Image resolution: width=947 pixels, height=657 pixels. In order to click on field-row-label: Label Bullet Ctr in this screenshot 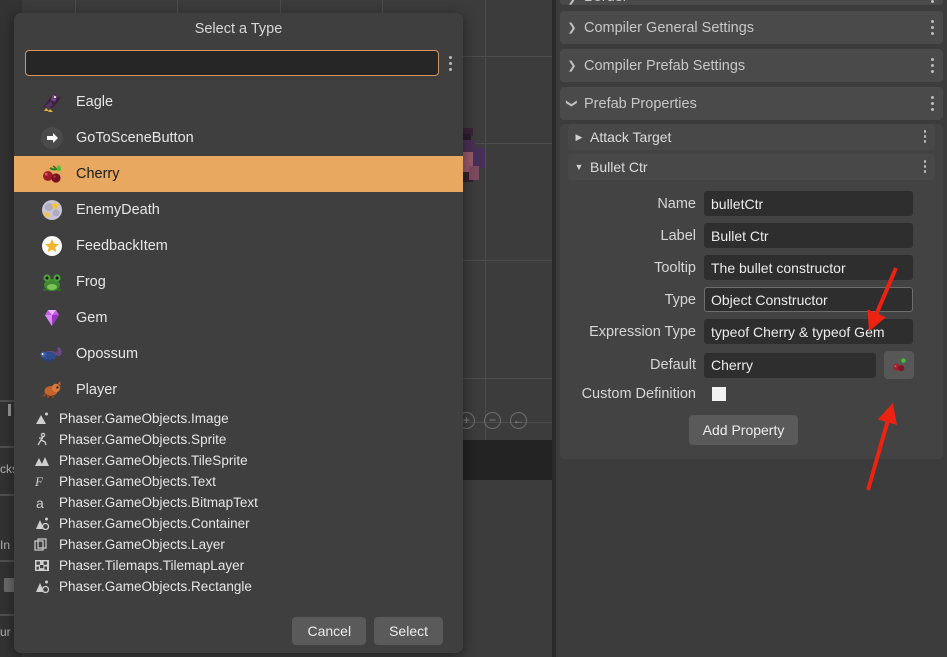, I will do `click(743, 235)`.